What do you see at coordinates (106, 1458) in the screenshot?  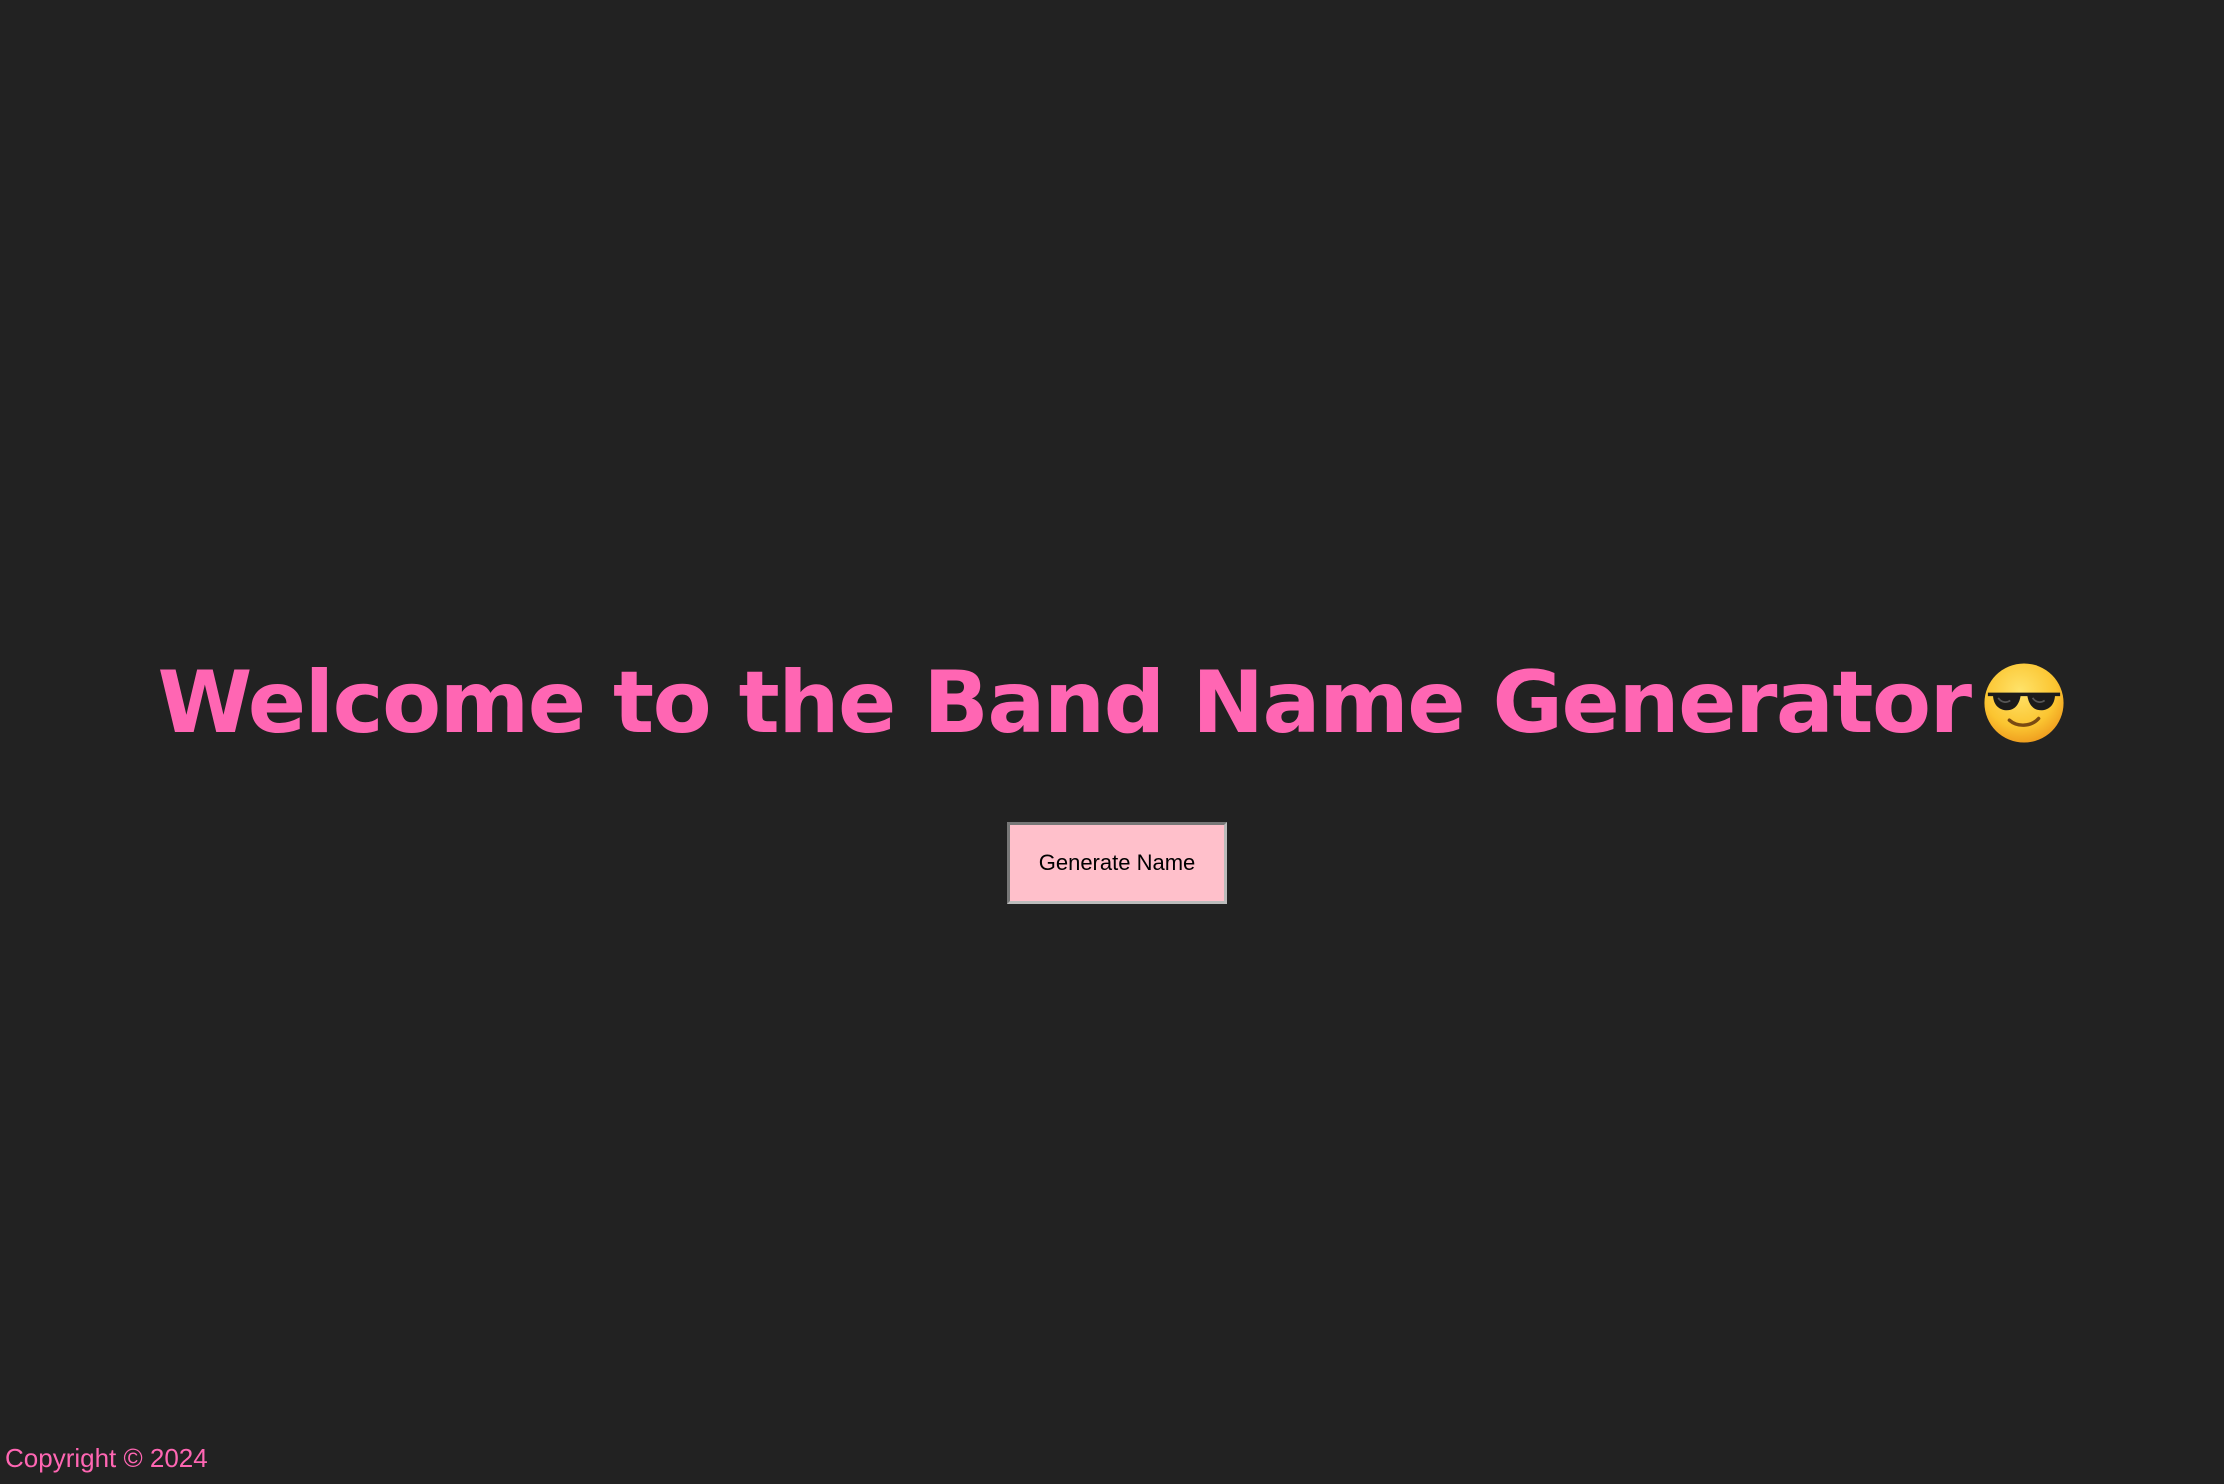 I see `copyright-text: Copyright © 2024` at bounding box center [106, 1458].